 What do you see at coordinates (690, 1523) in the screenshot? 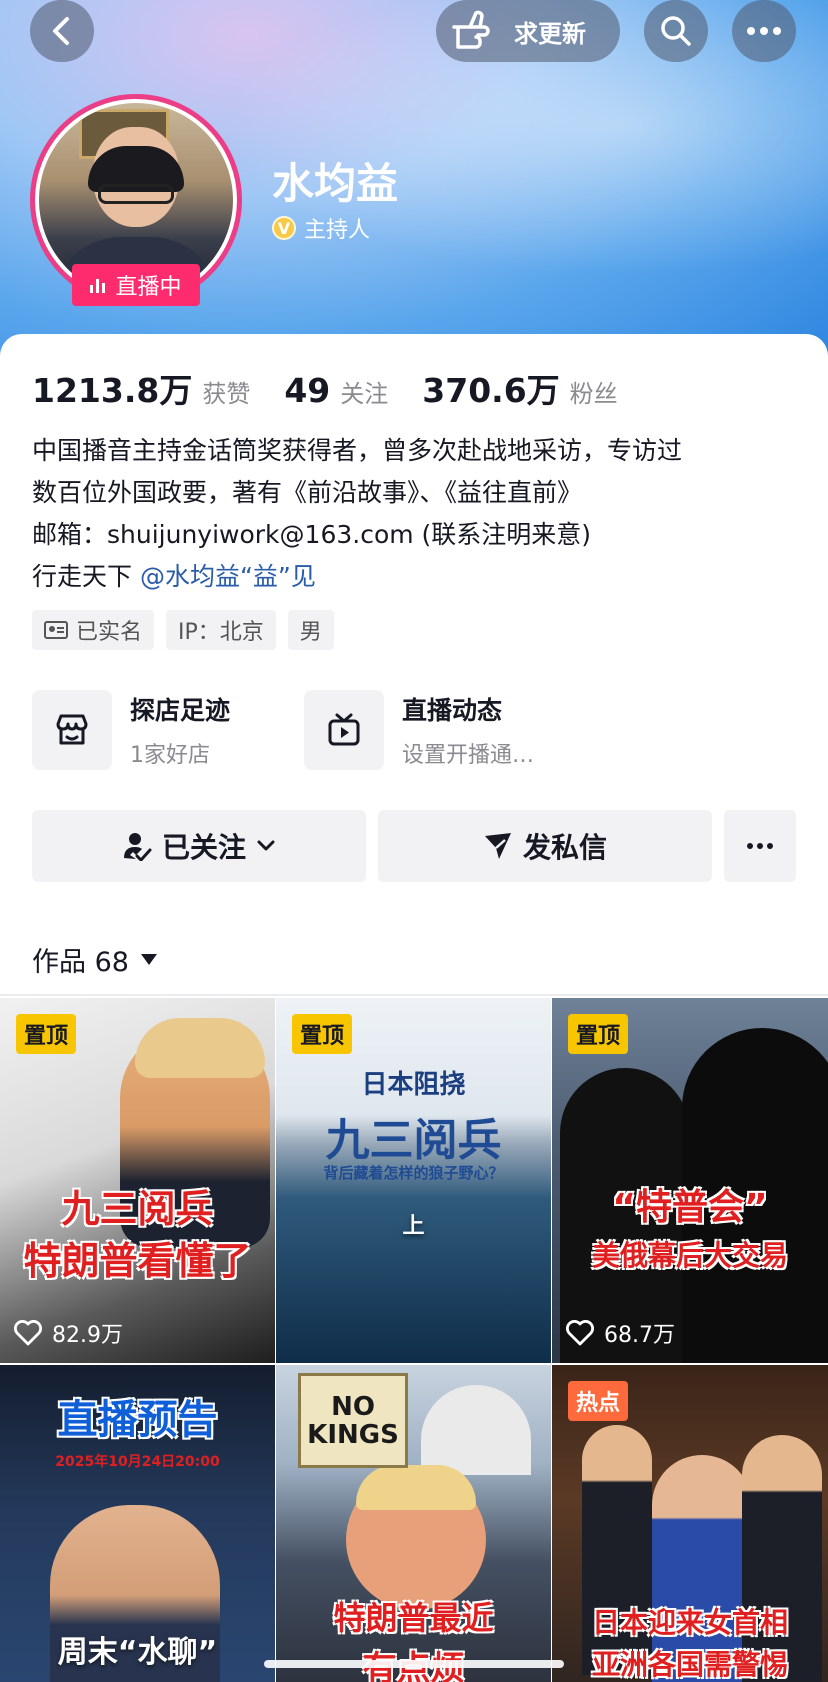
I see `video-thumbnail: 热点 日本迎来女首相 亚洲各国需警惕` at bounding box center [690, 1523].